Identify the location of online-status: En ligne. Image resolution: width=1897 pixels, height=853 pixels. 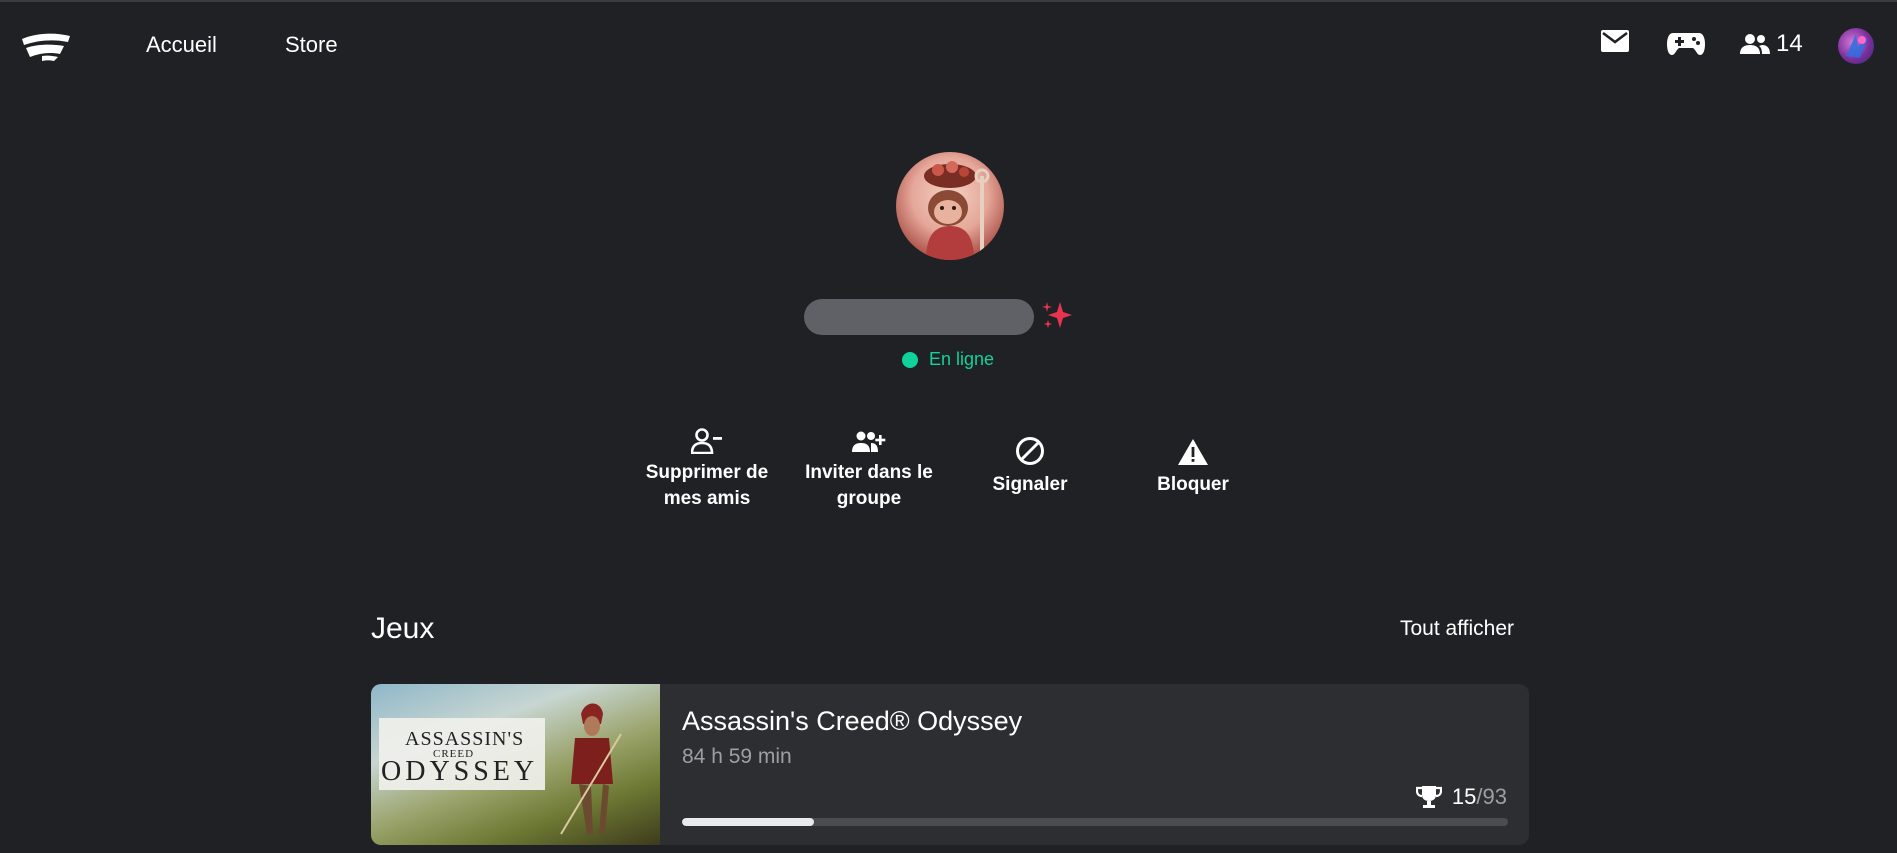
(948, 359).